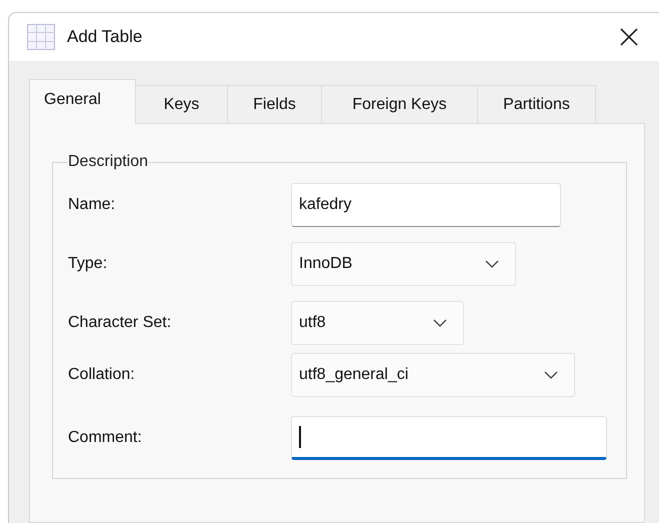  What do you see at coordinates (92, 205) in the screenshot?
I see `field-label: Name:` at bounding box center [92, 205].